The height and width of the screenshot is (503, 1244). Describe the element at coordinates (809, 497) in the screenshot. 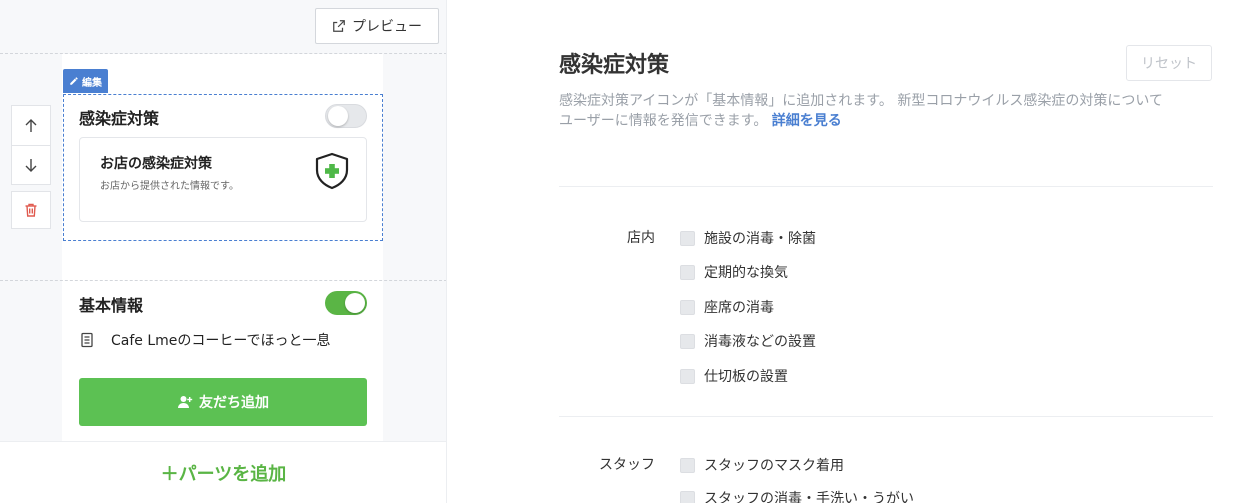

I see `checkbox-label: スタッフの消毒・手洗い・うがい` at that location.